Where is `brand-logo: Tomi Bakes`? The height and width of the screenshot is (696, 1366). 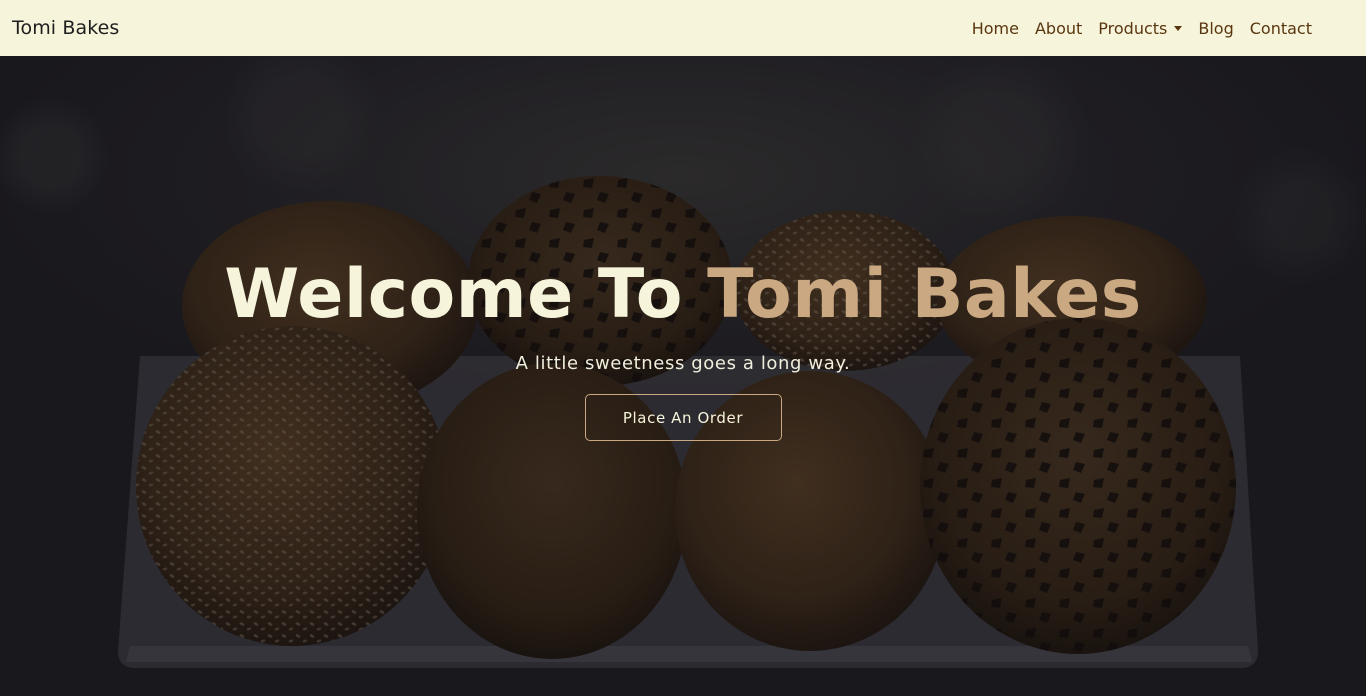 brand-logo: Tomi Bakes is located at coordinates (65, 28).